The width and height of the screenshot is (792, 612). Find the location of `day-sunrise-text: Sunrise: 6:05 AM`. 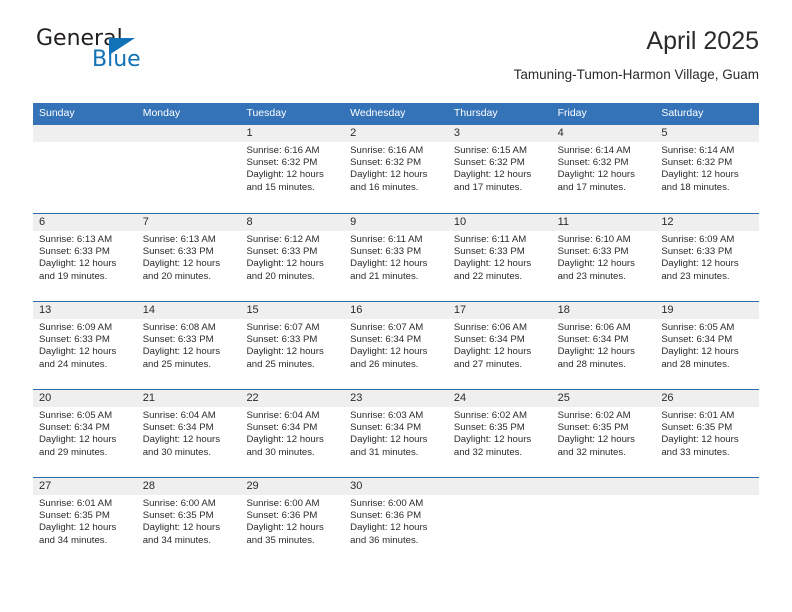

day-sunrise-text: Sunrise: 6:05 AM is located at coordinates (698, 327).